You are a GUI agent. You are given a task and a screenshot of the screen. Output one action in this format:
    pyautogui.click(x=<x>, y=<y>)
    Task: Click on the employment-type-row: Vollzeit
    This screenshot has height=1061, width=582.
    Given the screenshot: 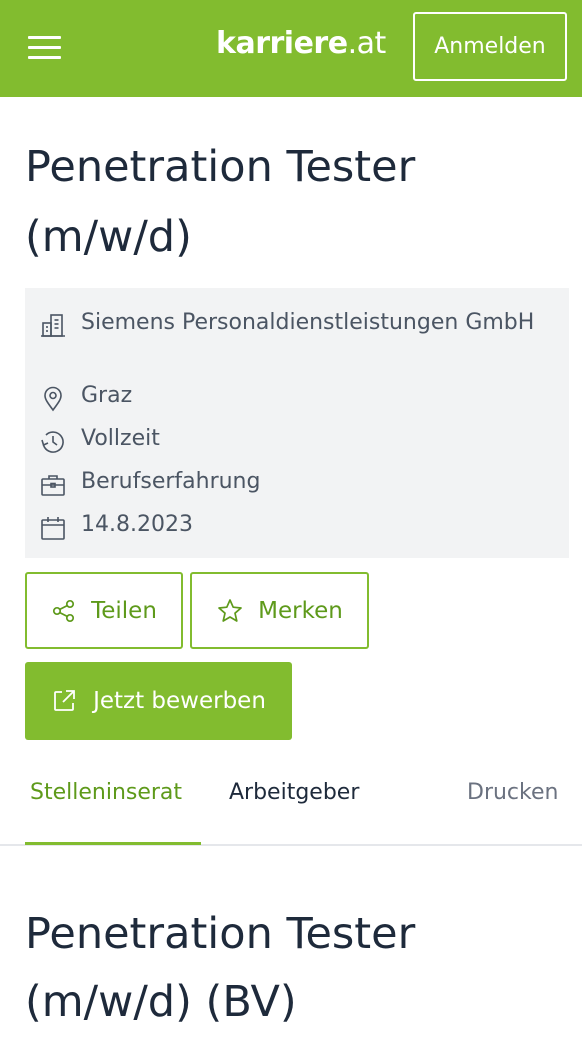 What is the action you would take?
    pyautogui.click(x=290, y=440)
    